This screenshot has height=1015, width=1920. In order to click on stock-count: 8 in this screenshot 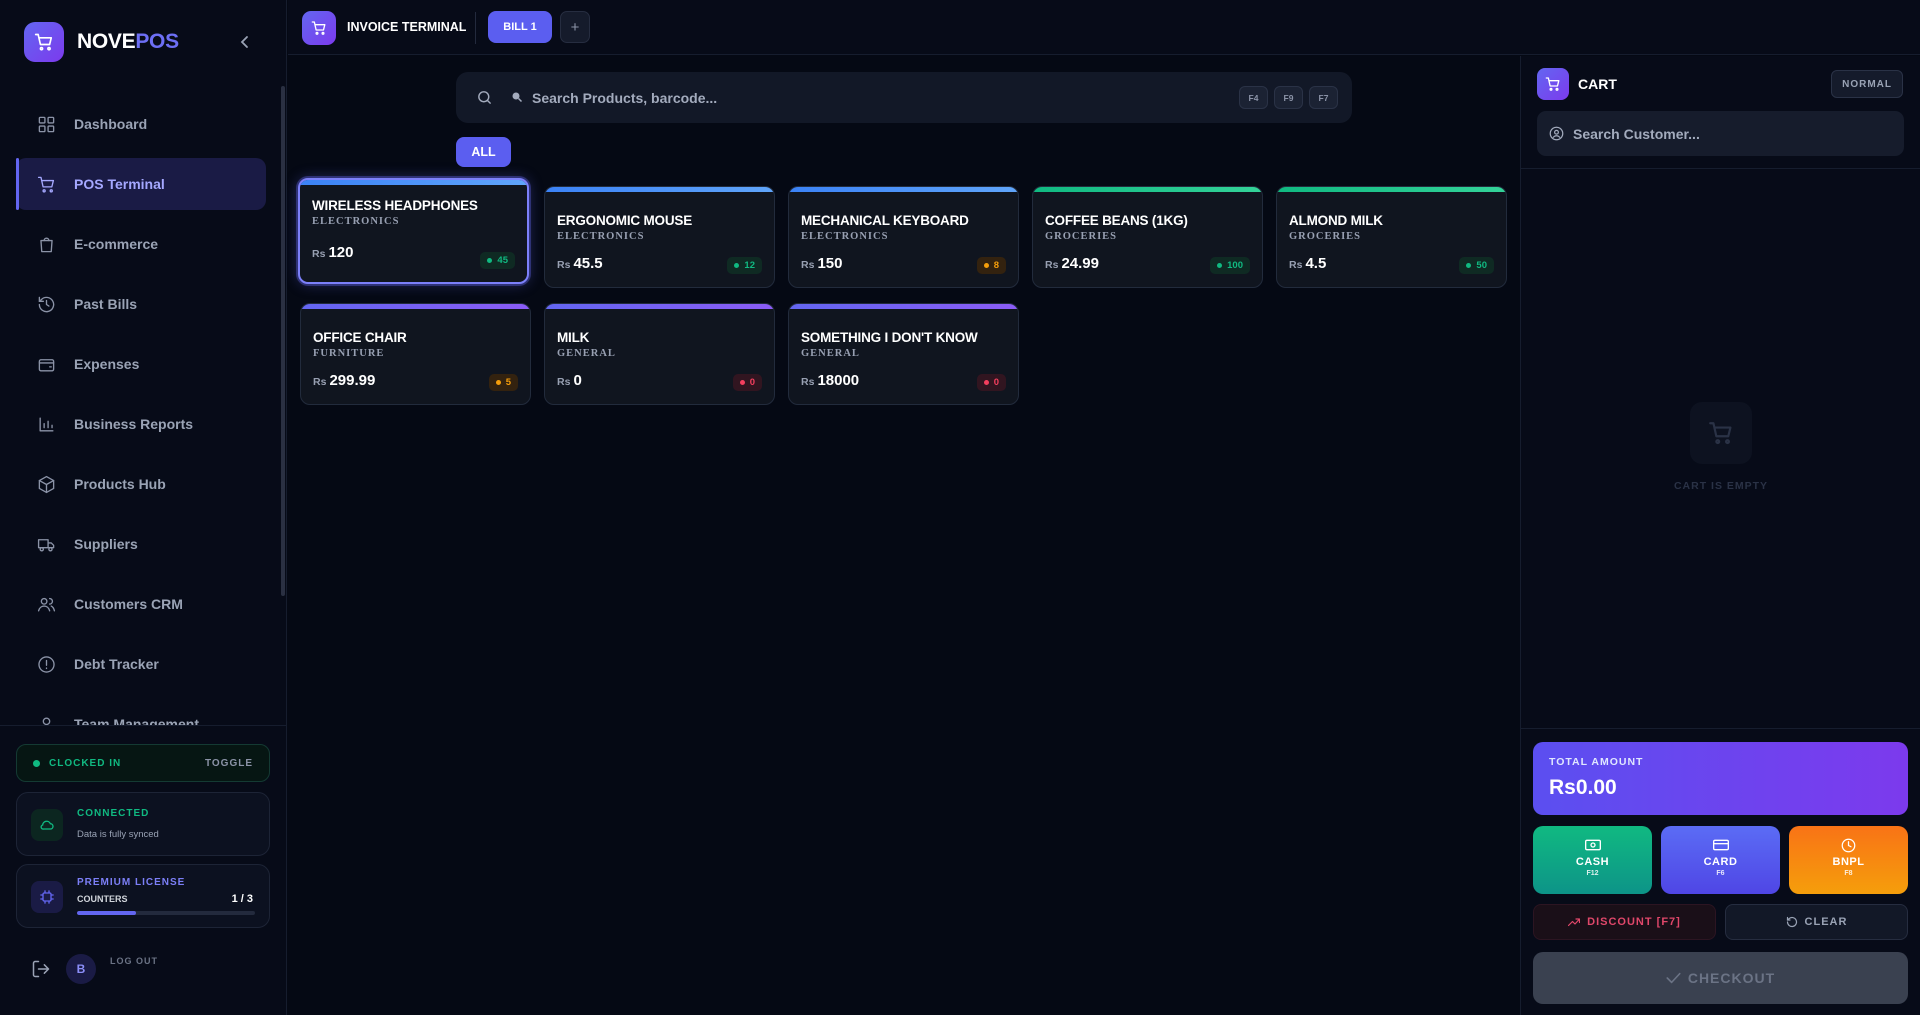, I will do `click(996, 265)`.